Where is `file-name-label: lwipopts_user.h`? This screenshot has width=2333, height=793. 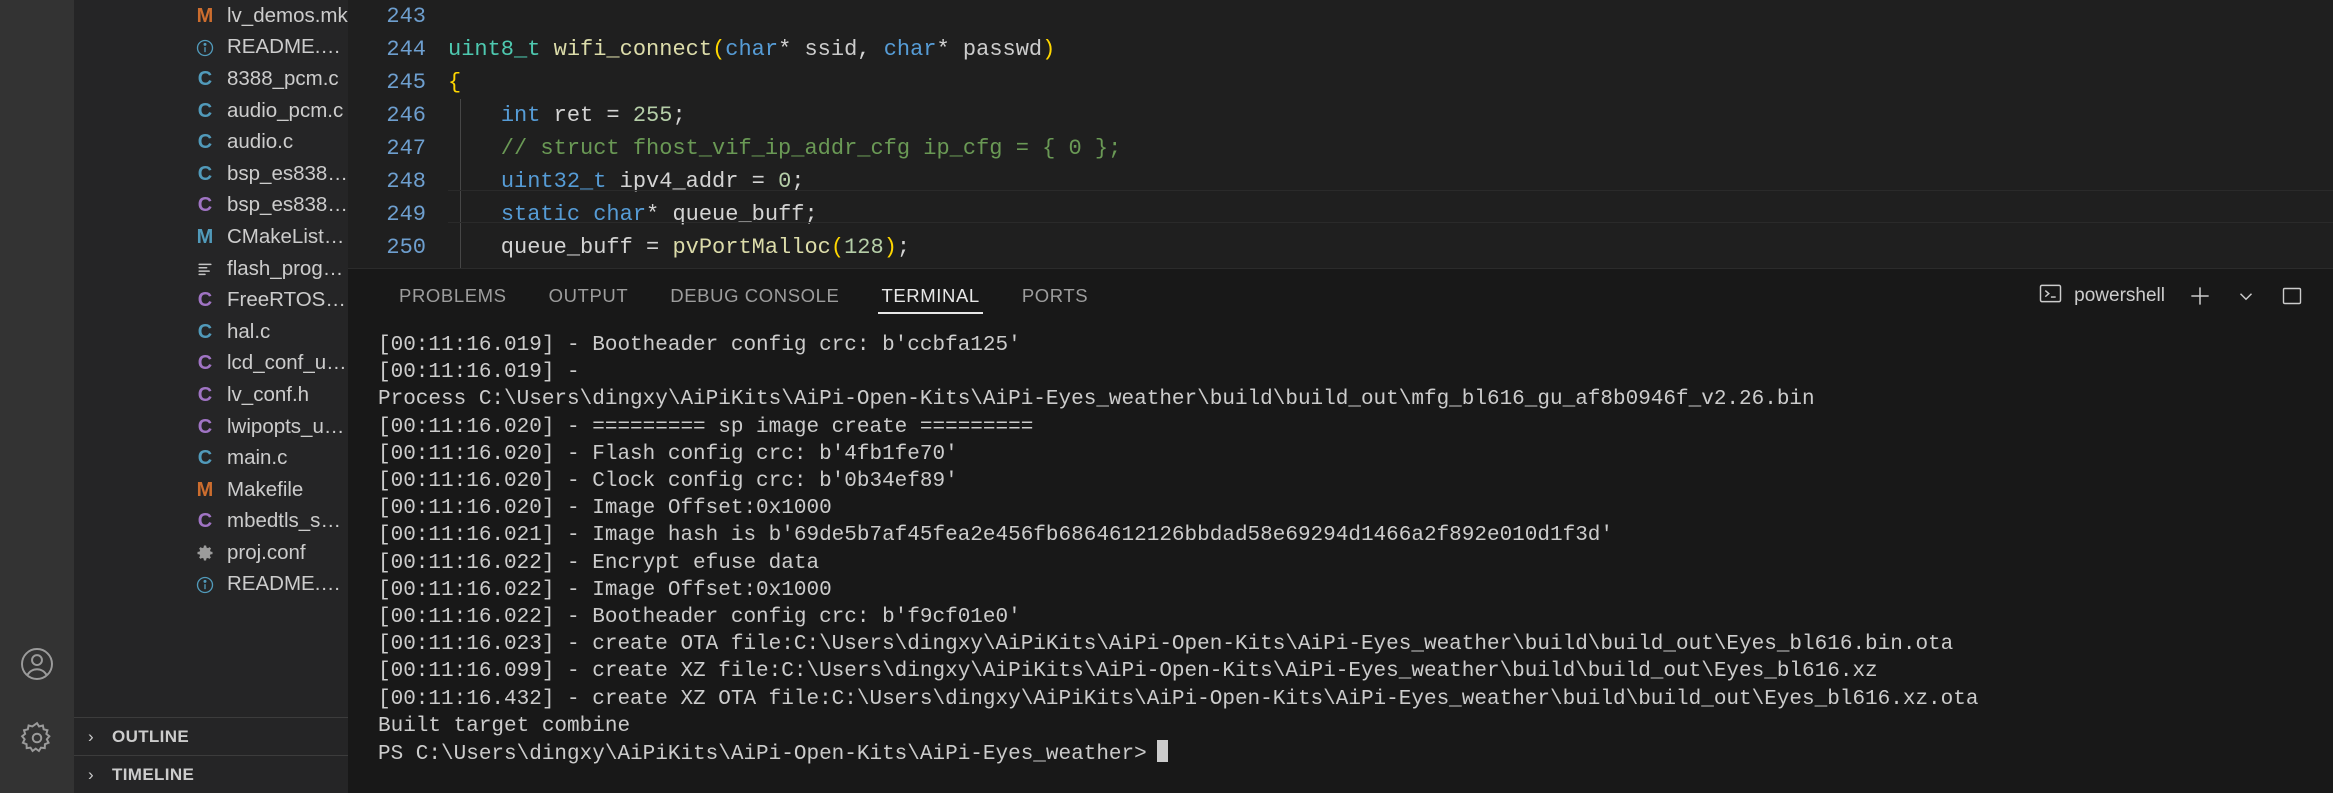
file-name-label: lwipopts_user.h is located at coordinates (287, 426).